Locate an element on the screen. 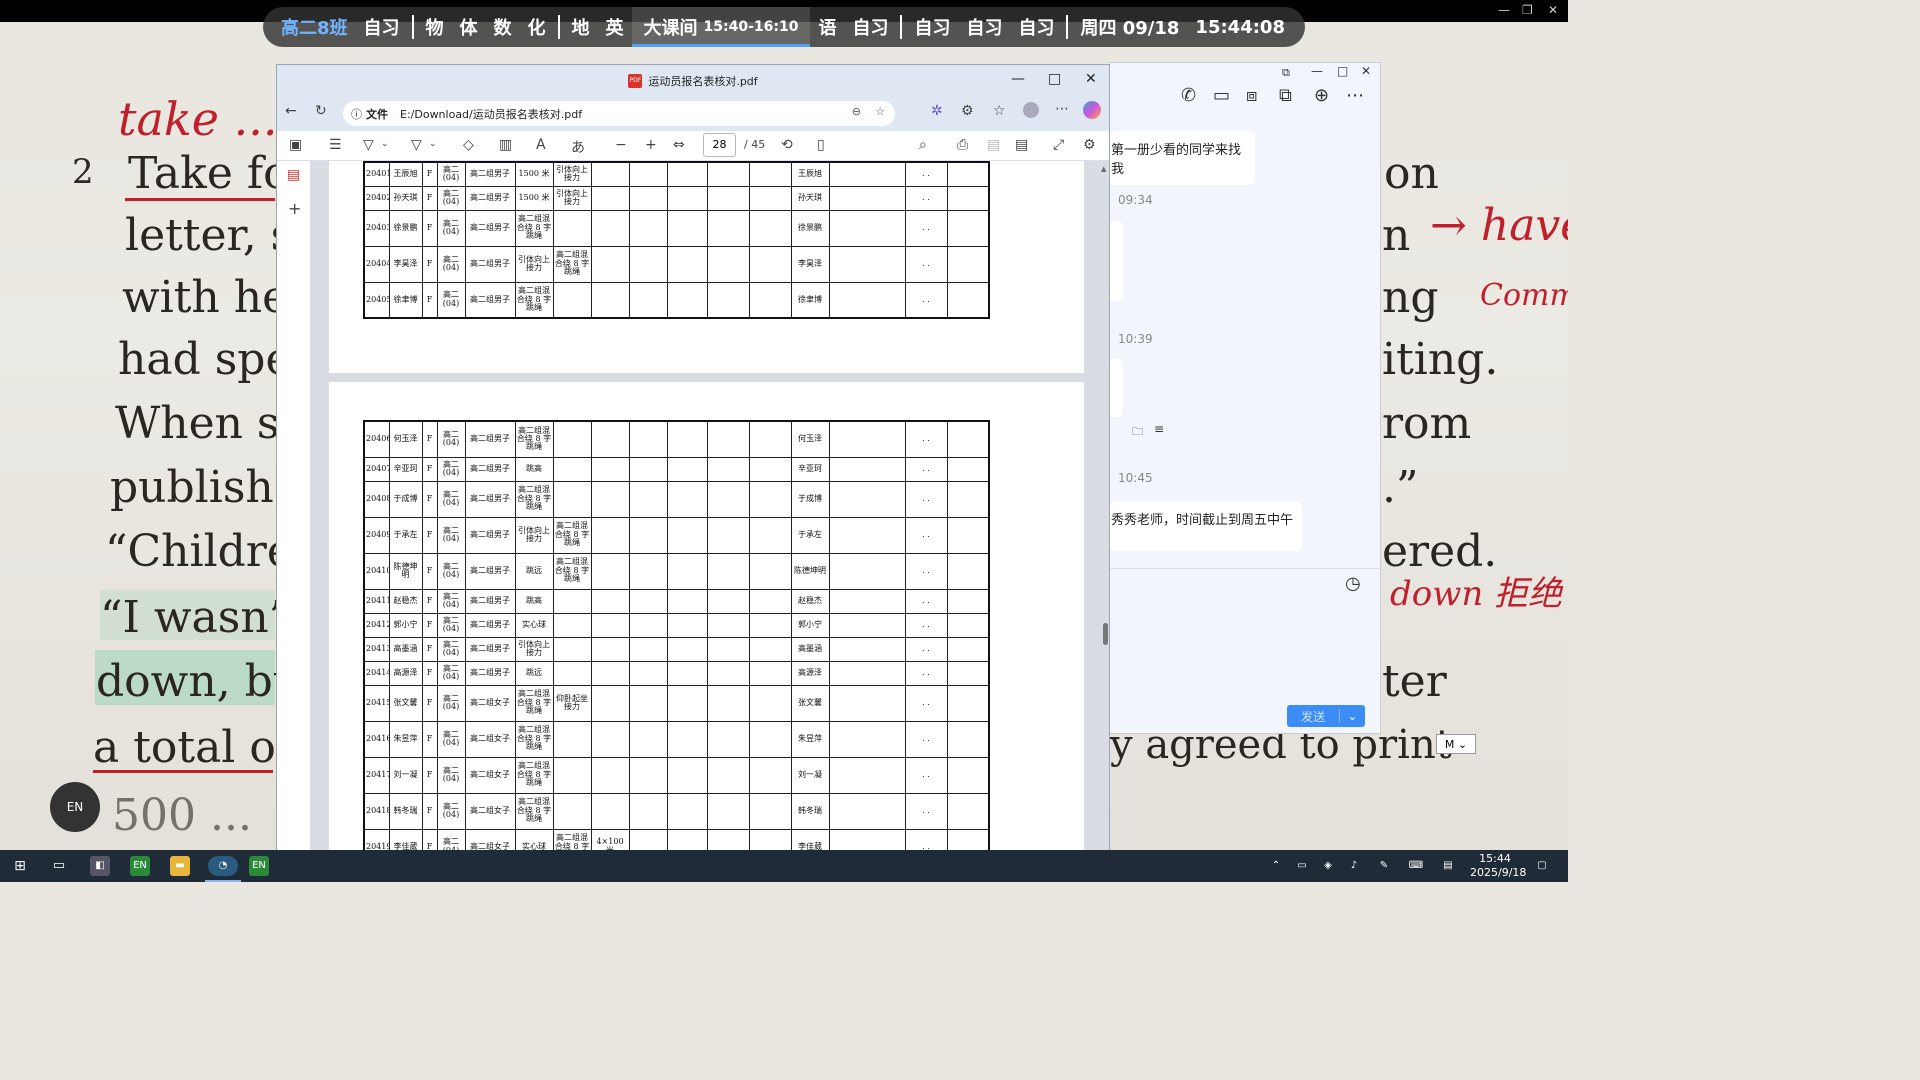  translate-icon: あ is located at coordinates (578, 147).